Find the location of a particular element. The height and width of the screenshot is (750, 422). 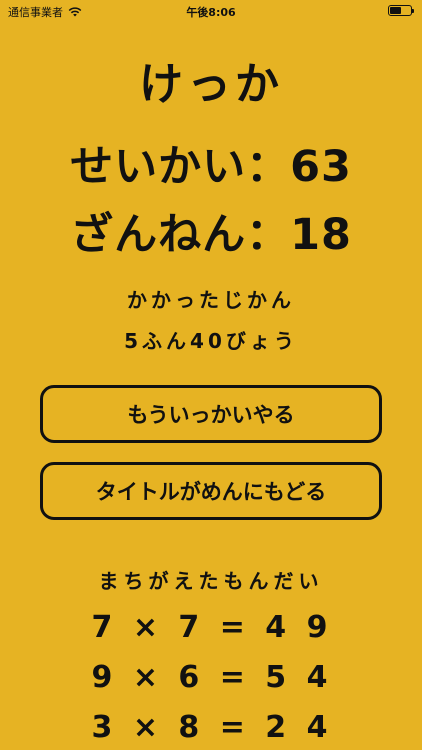

correct-count: せいかい：63 is located at coordinates (211, 167).